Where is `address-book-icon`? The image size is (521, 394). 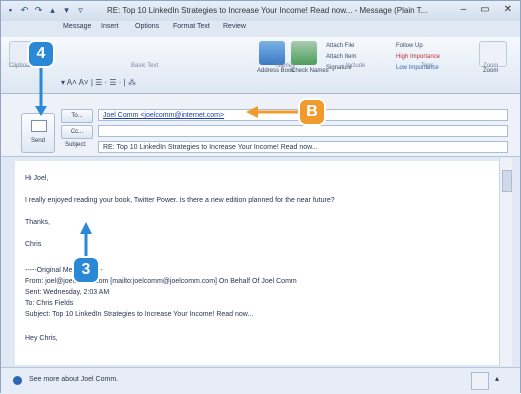
address-book-icon is located at coordinates (272, 53).